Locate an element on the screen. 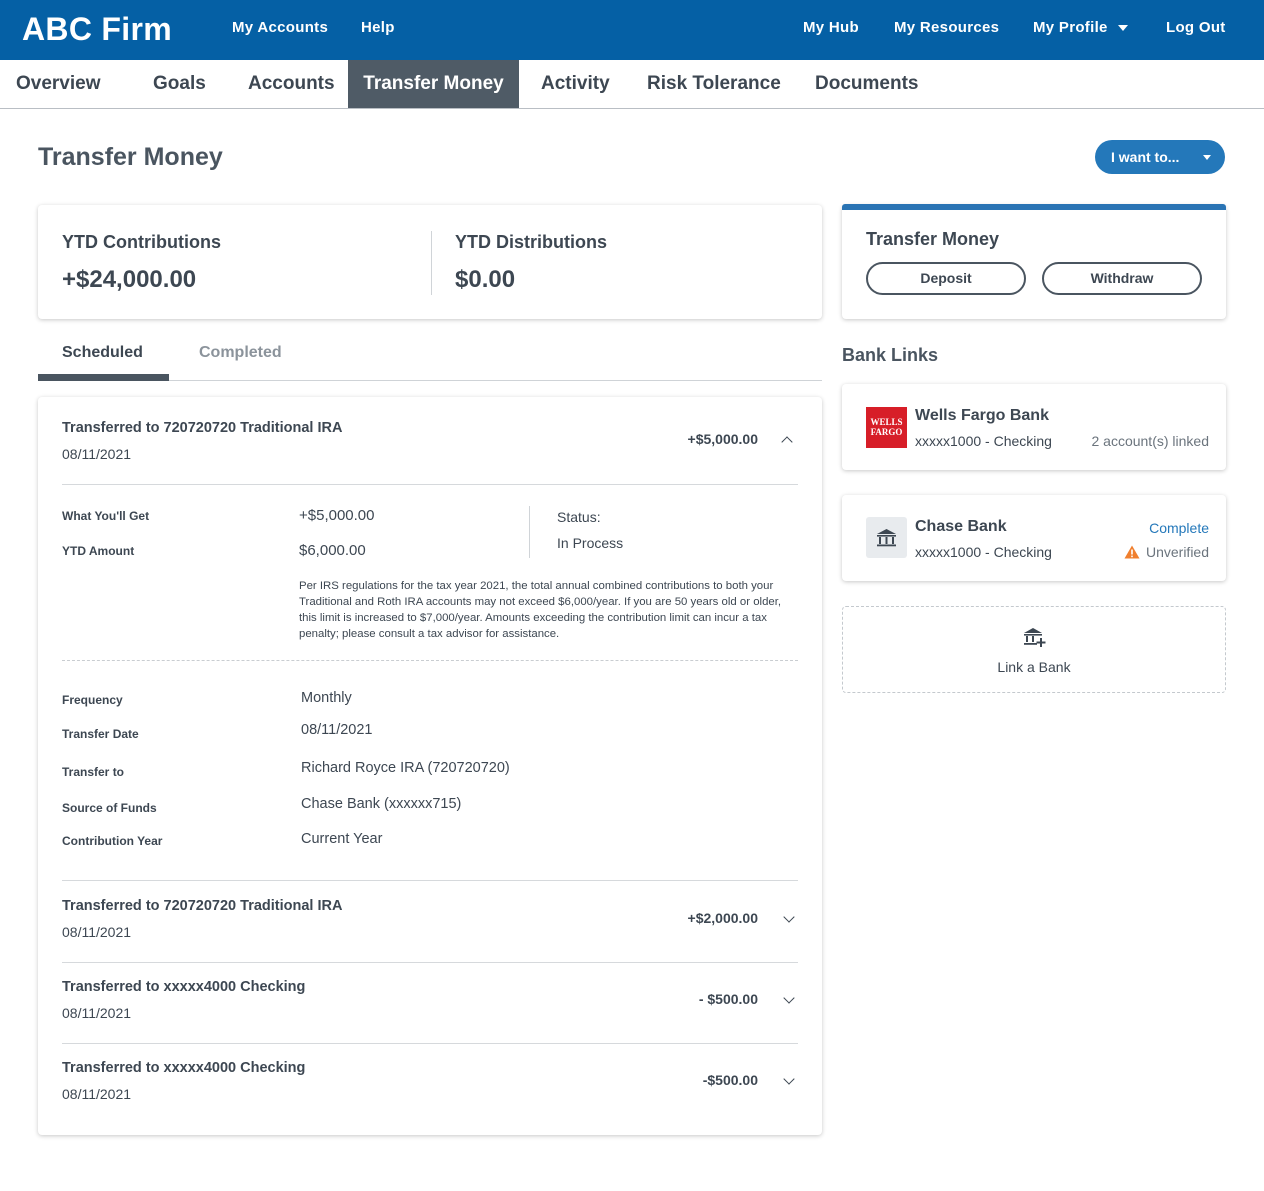  tab-accounts: Accounts is located at coordinates (291, 84).